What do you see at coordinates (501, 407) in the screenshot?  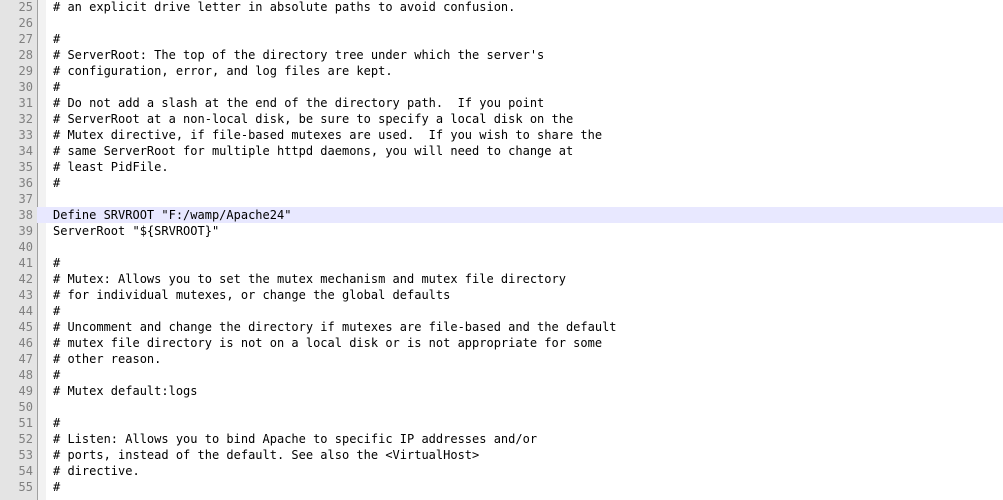 I see `code-line: 50` at bounding box center [501, 407].